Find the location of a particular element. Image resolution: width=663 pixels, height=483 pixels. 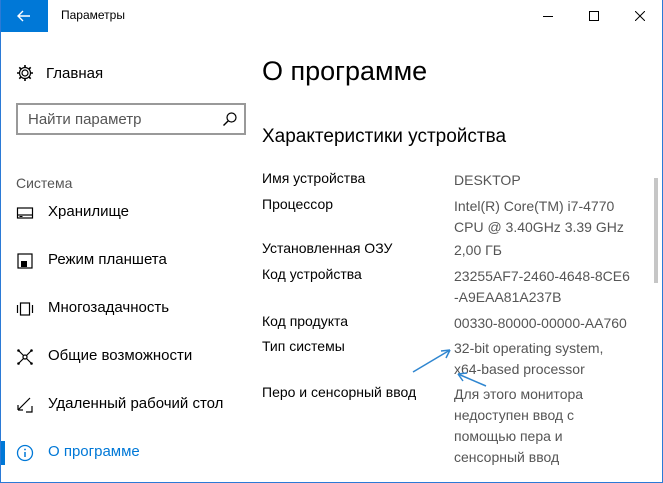

sidebar-item-shared-experiences: Общие возможности is located at coordinates (125, 357).